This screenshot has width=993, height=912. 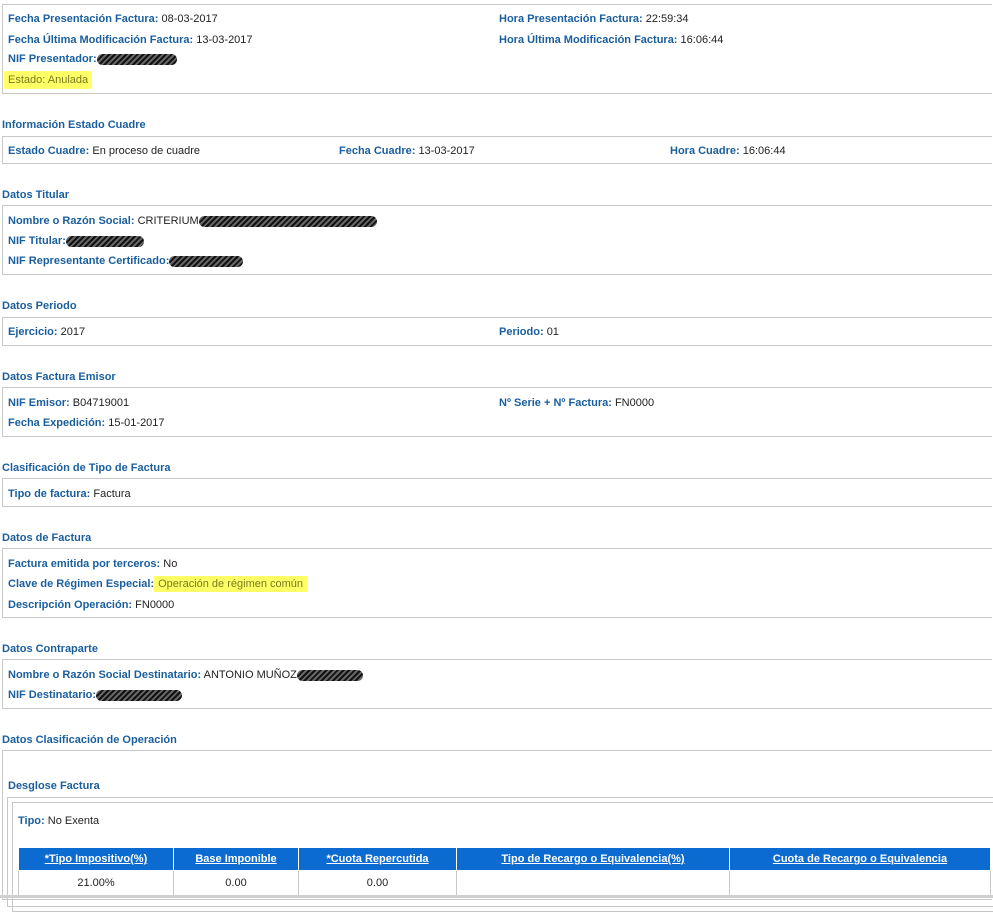 I want to click on operacion-section-title: Datos Clasificación de Operación, so click(x=89, y=740).